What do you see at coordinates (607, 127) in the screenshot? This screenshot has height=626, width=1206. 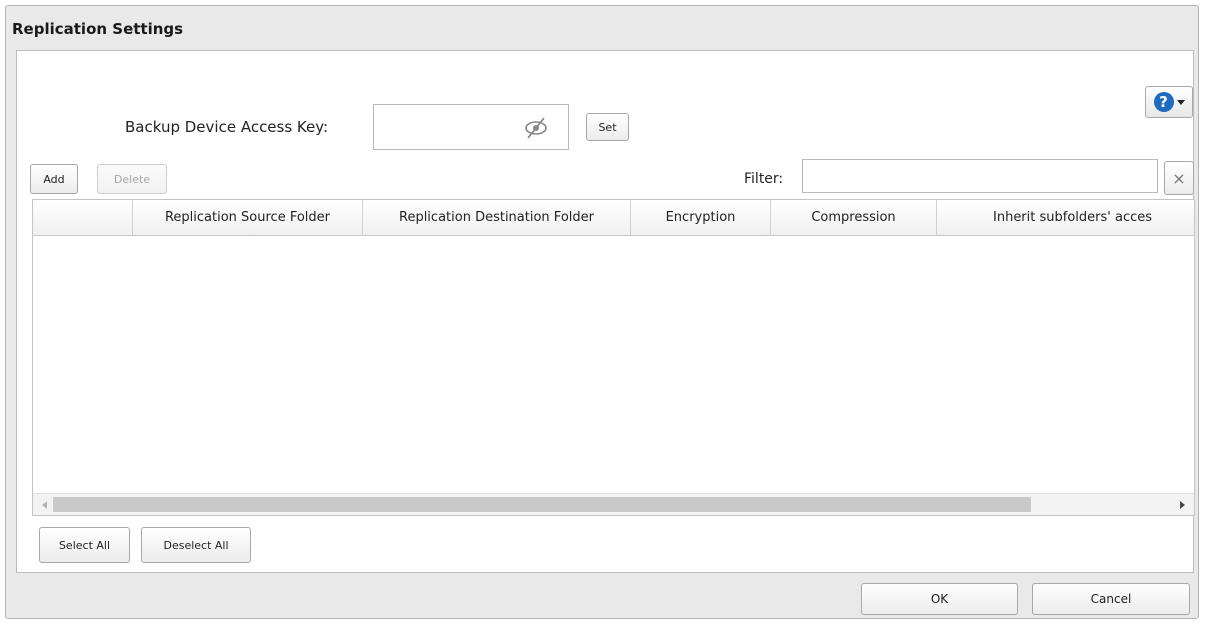 I see `set-key-button: Set` at bounding box center [607, 127].